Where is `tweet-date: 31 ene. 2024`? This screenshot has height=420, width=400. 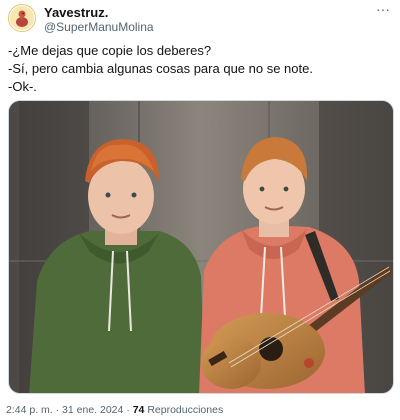 tweet-date: 31 ene. 2024 is located at coordinates (92, 410).